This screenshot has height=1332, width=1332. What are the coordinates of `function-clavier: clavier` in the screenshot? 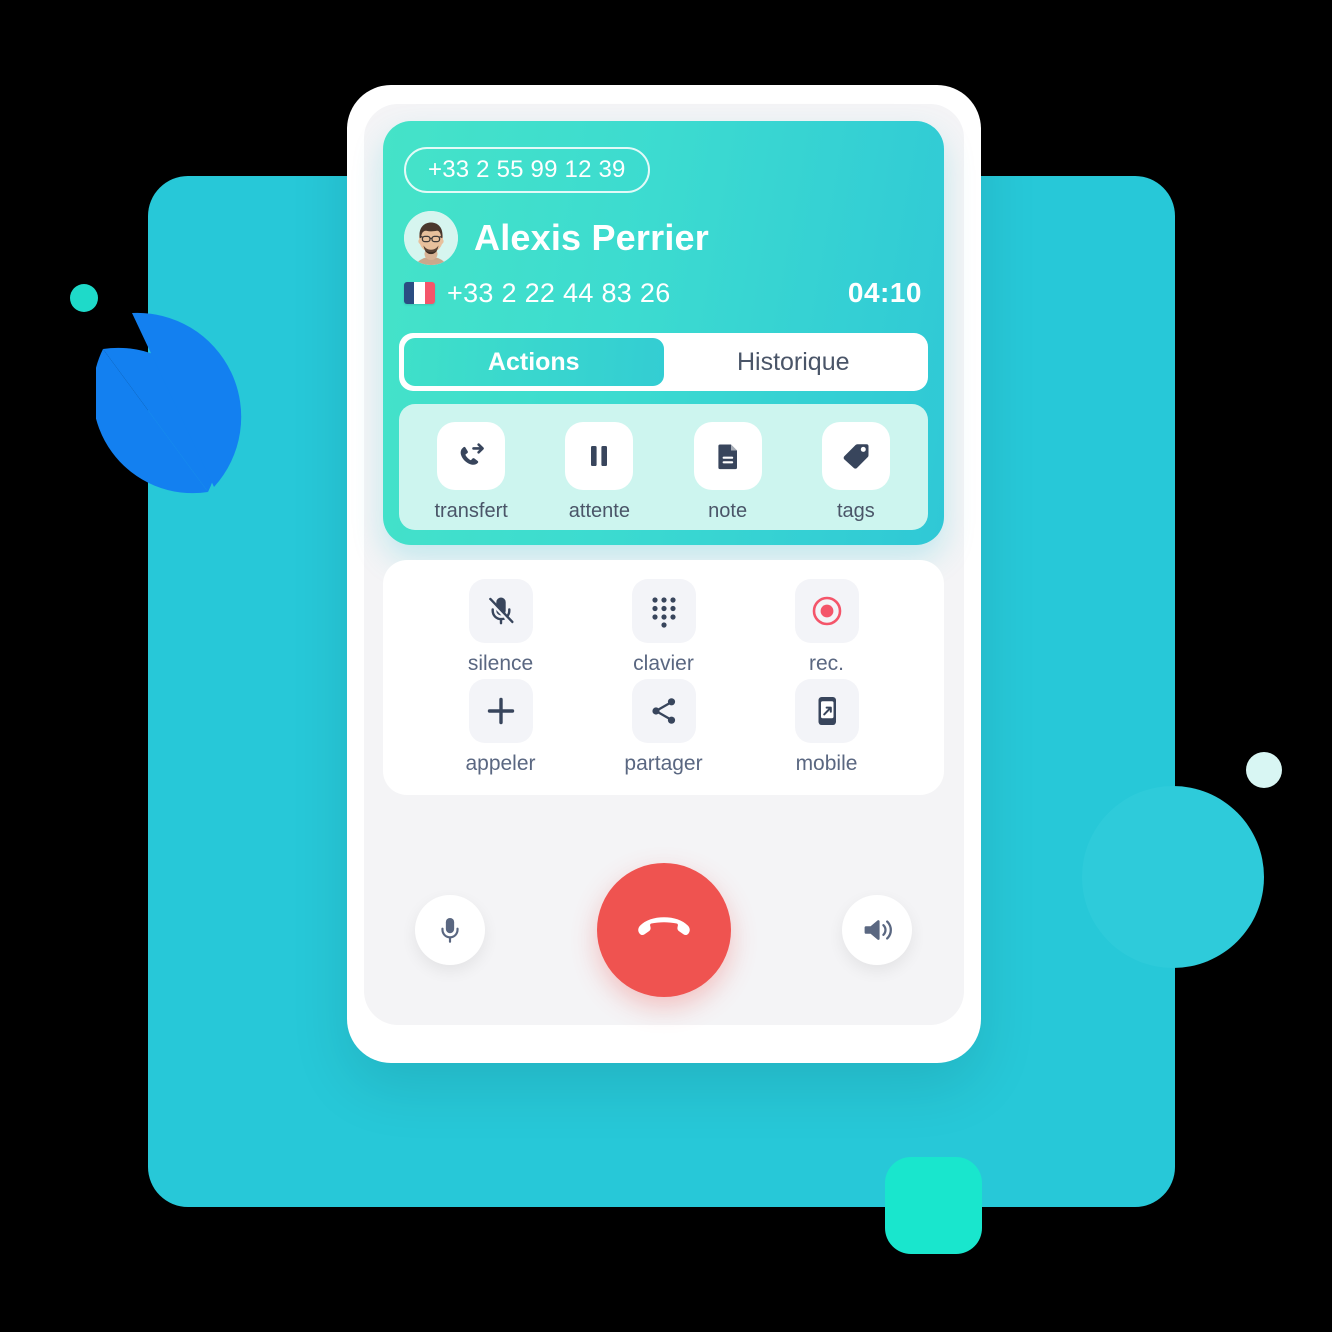 It's located at (663, 628).